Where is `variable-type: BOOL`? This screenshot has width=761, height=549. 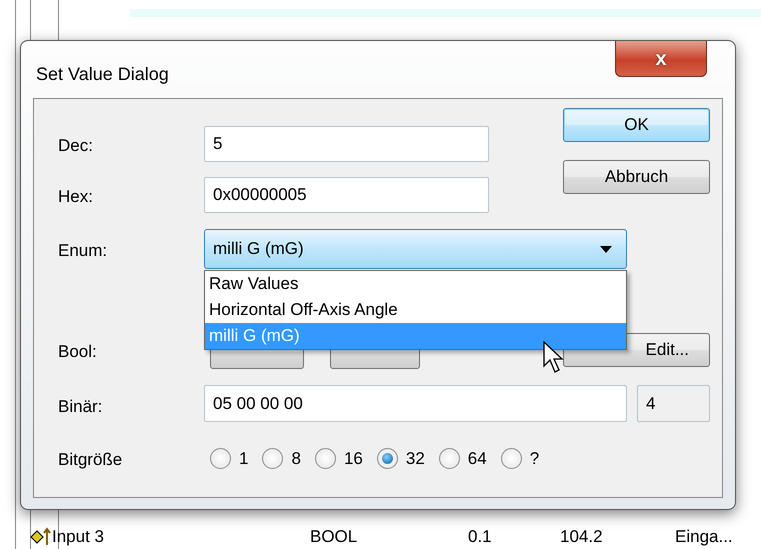 variable-type: BOOL is located at coordinates (334, 537).